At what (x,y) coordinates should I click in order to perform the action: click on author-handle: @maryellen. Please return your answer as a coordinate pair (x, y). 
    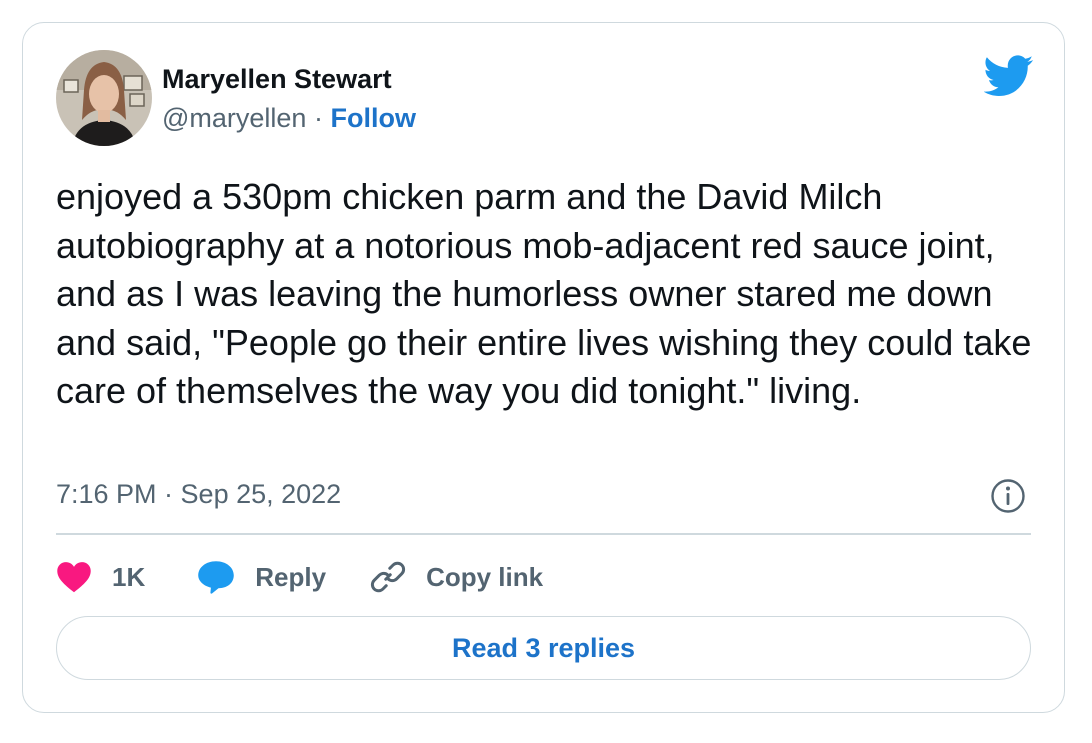
    Looking at the image, I should click on (234, 118).